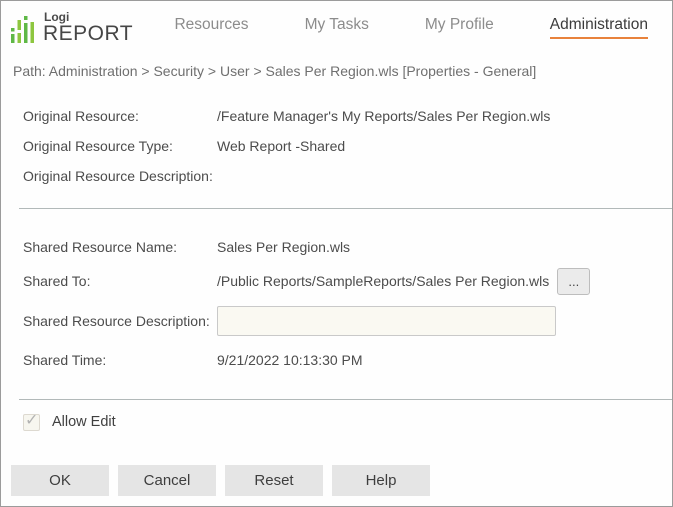 Image resolution: width=673 pixels, height=507 pixels. Describe the element at coordinates (598, 27) in the screenshot. I see `nav-item-administration: Administration` at that location.